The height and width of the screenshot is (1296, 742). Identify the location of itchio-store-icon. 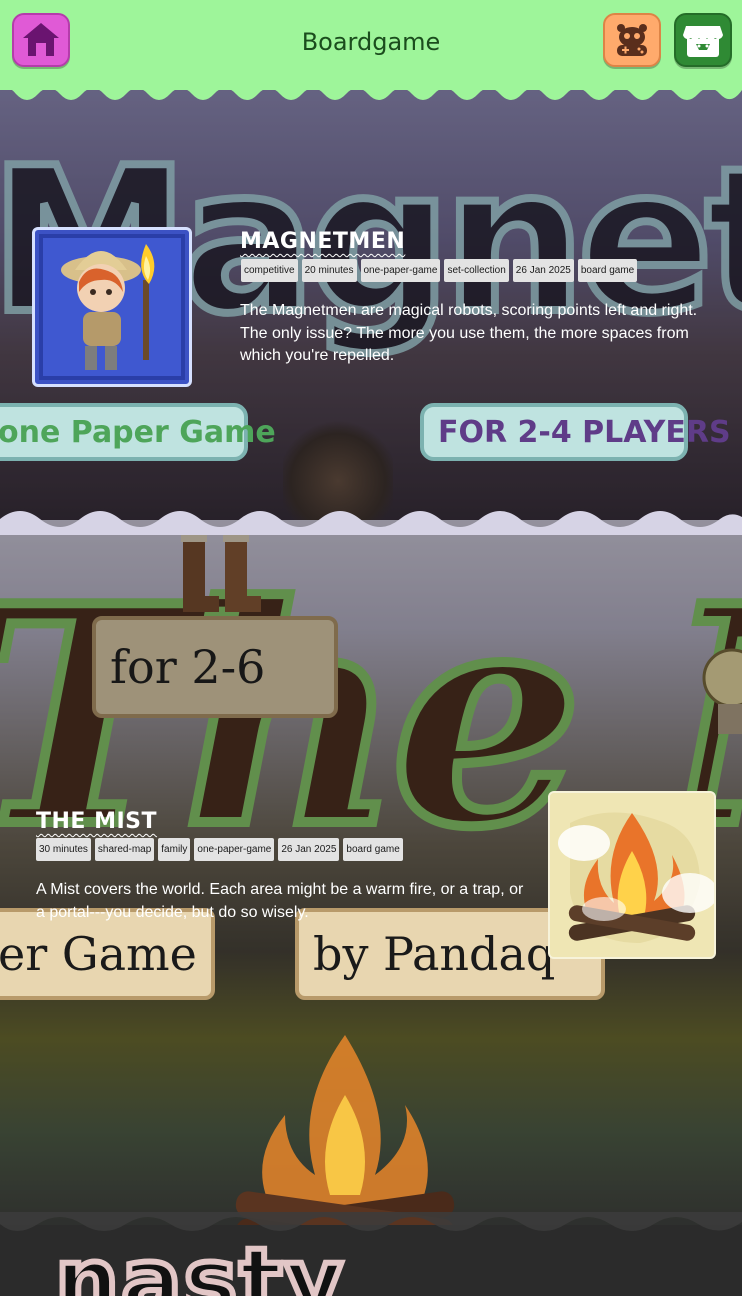
(703, 41).